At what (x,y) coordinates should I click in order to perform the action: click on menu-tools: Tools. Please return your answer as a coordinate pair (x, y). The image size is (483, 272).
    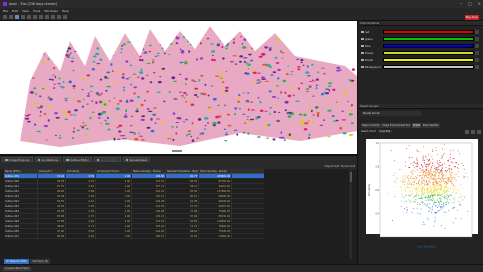
    Looking at the image, I should click on (36, 11).